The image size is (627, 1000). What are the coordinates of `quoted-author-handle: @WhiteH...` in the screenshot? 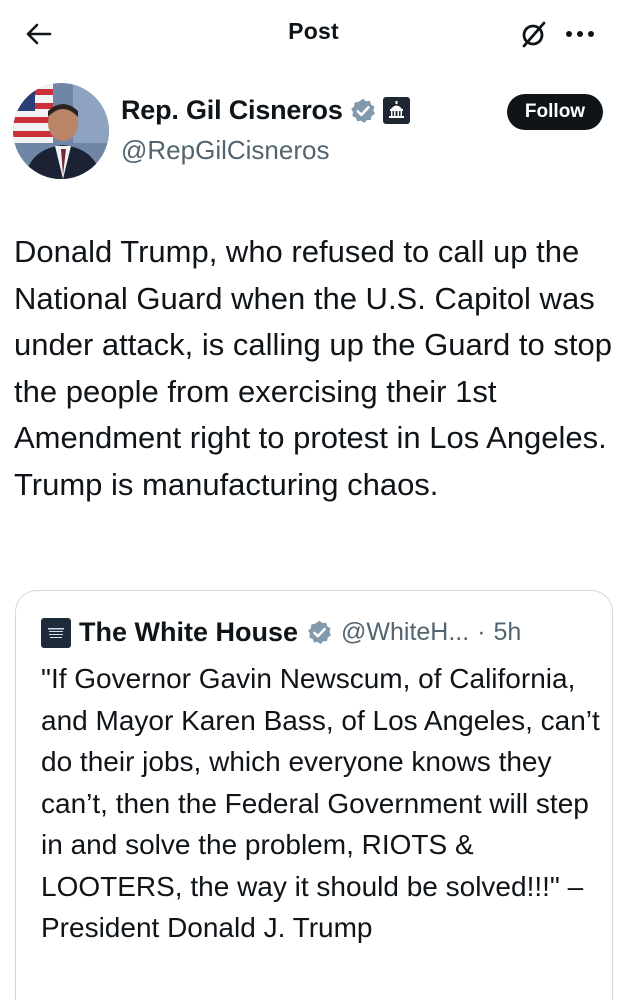 It's located at (405, 632).